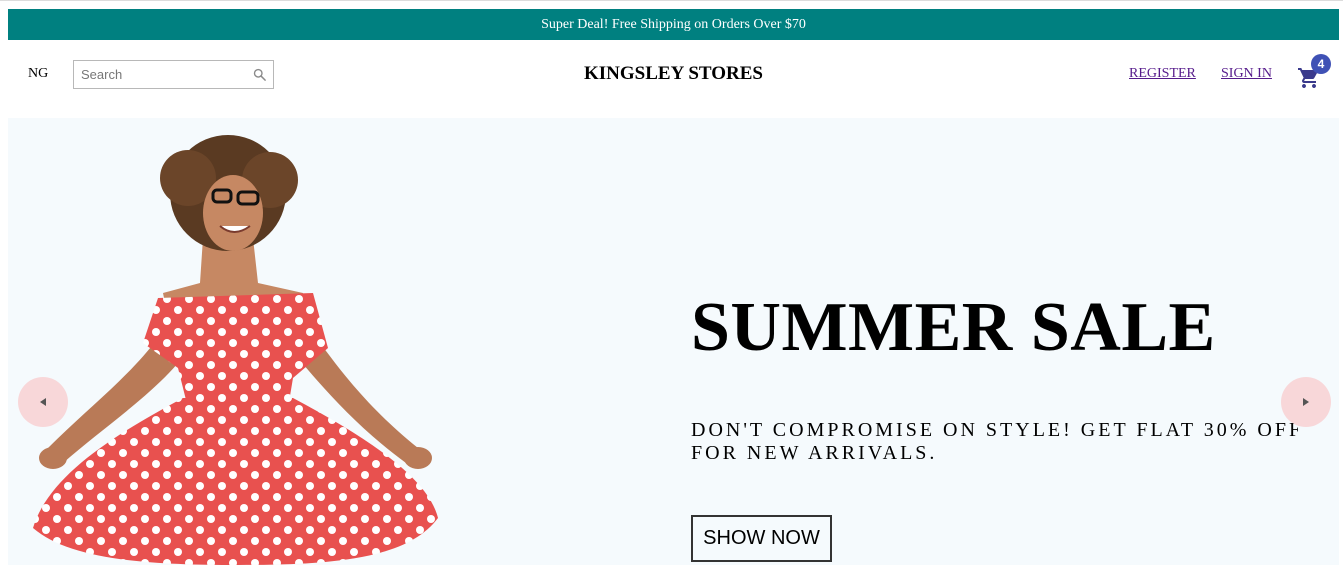 This screenshot has height=565, width=1343. What do you see at coordinates (38, 74) in the screenshot?
I see `language-selector: NG` at bounding box center [38, 74].